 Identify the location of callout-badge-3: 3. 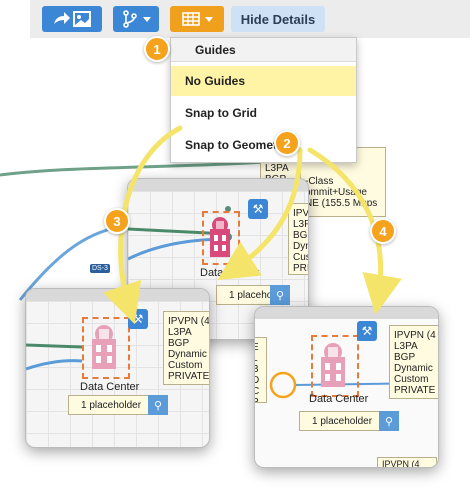
(117, 221).